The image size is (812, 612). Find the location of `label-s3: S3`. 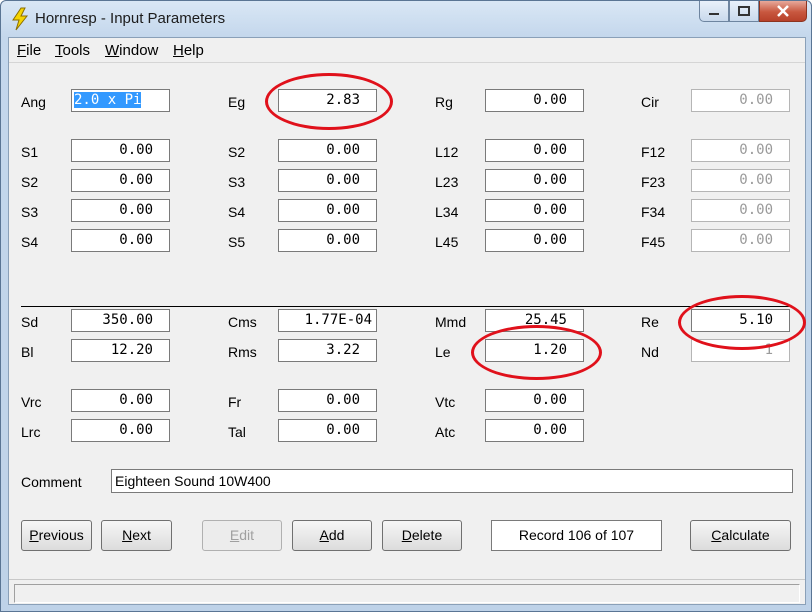

label-s3: S3 is located at coordinates (30, 212).